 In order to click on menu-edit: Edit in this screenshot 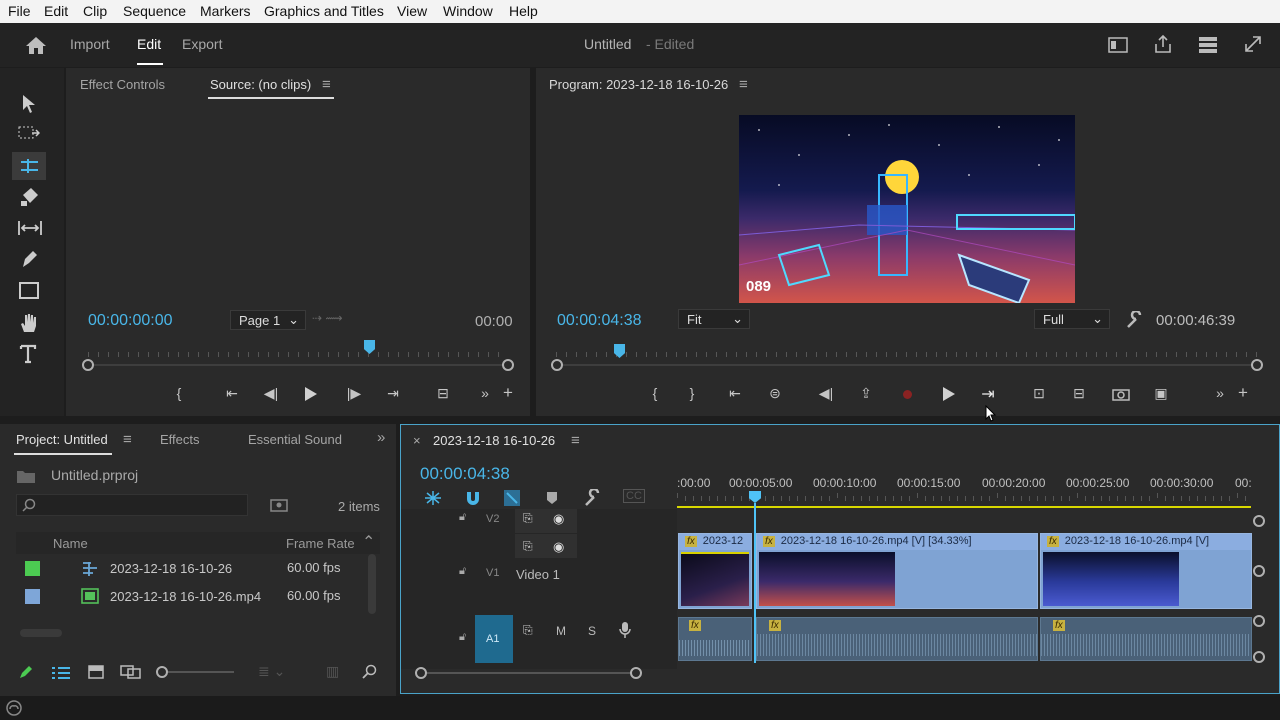, I will do `click(56, 11)`.